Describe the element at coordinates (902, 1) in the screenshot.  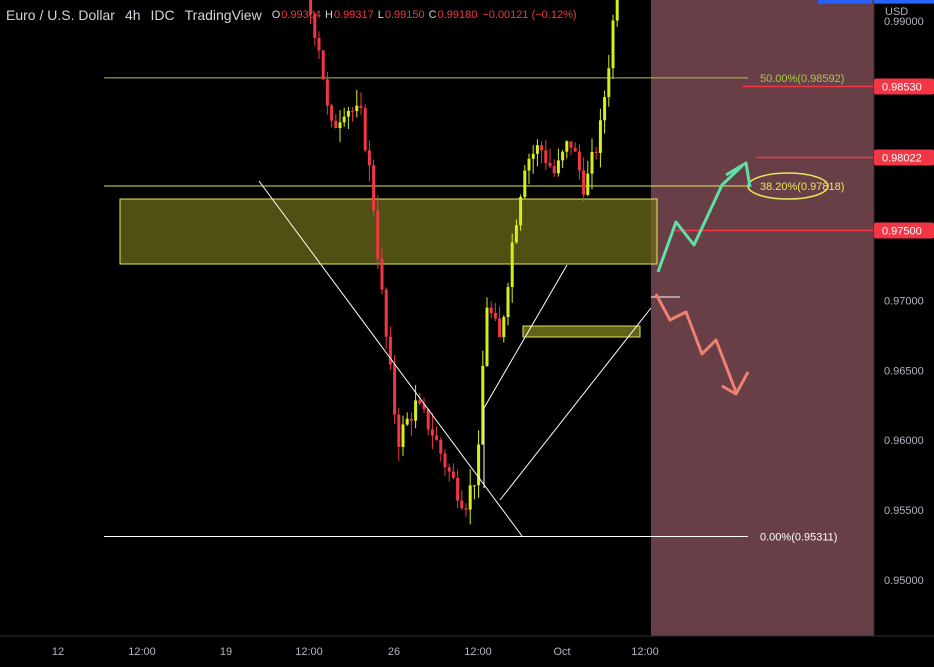
I see `current-price-badge-label: 0.99180` at that location.